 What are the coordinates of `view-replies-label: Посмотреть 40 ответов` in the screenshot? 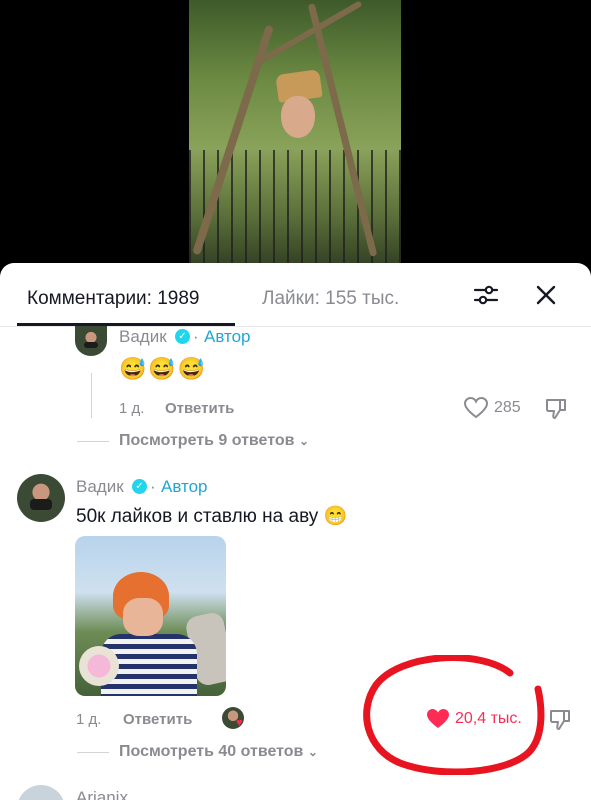 It's located at (211, 751).